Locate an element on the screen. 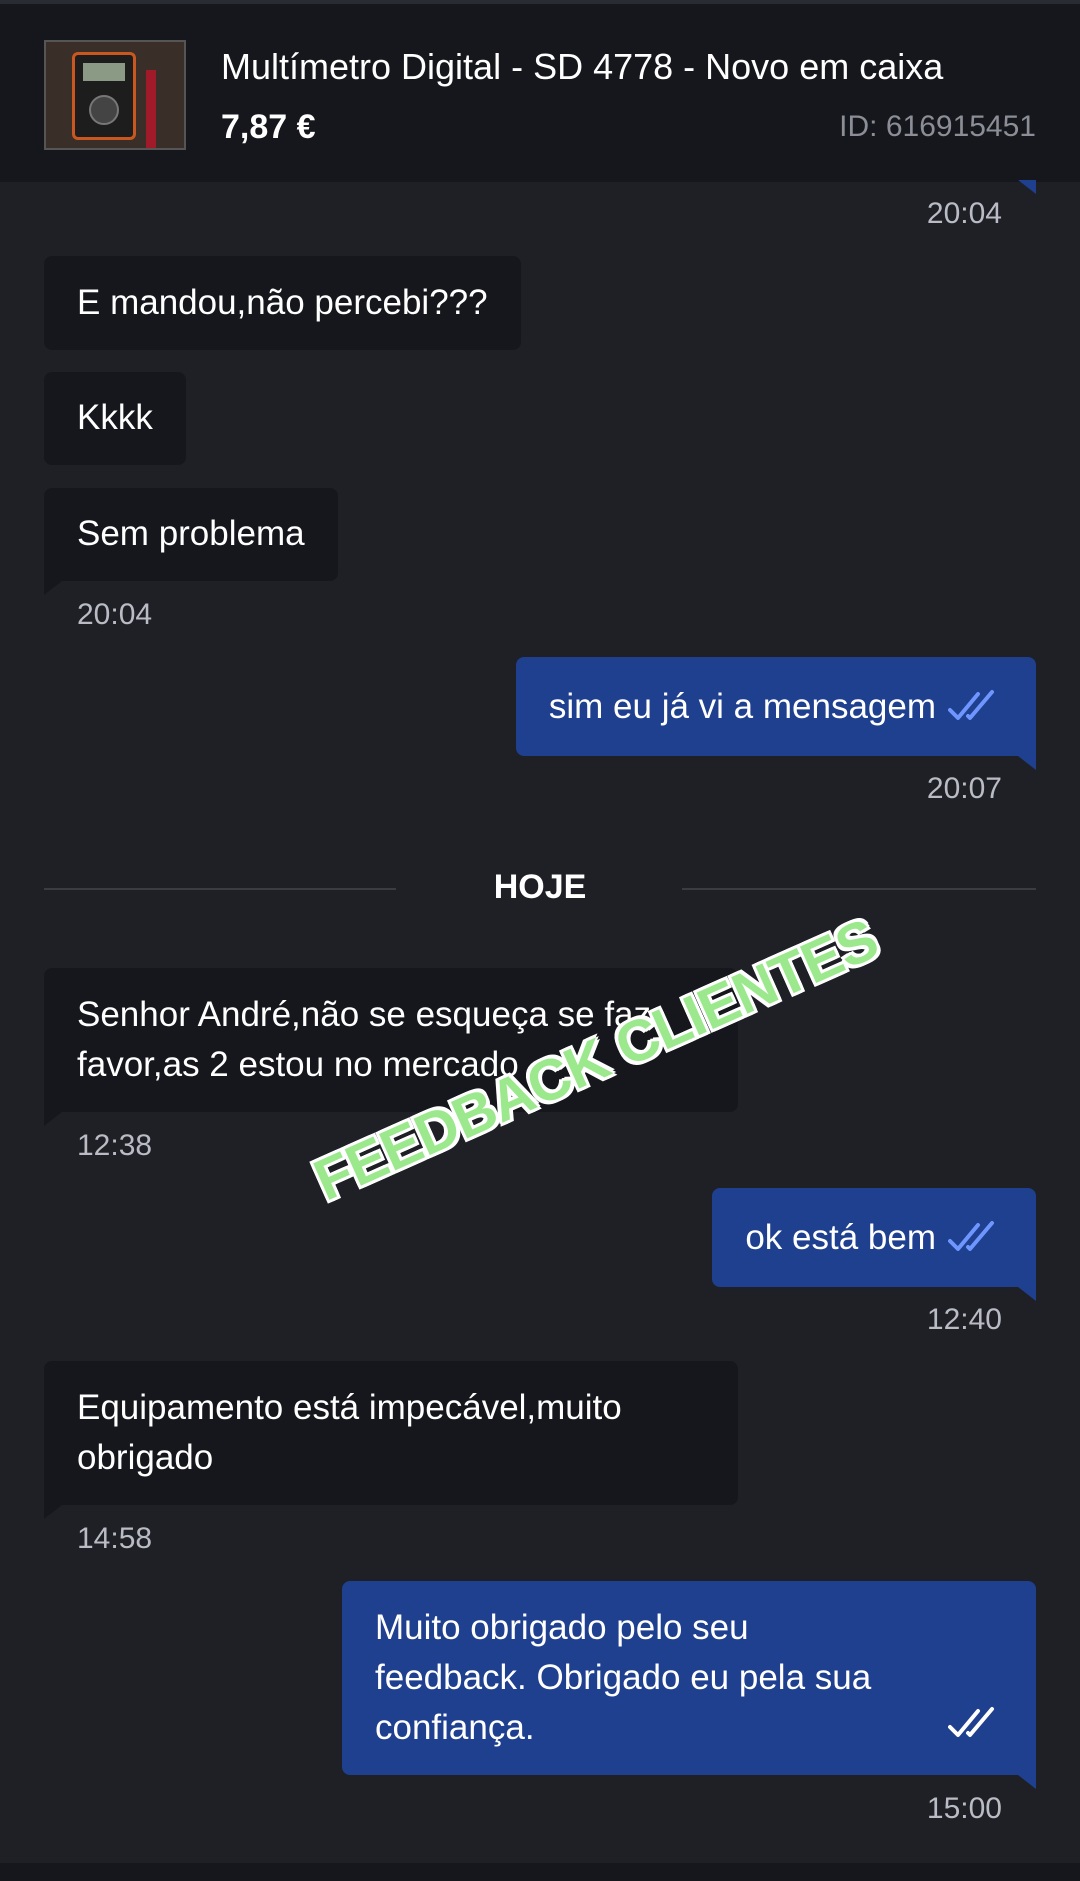  message-time: 15:00 is located at coordinates (964, 1808).